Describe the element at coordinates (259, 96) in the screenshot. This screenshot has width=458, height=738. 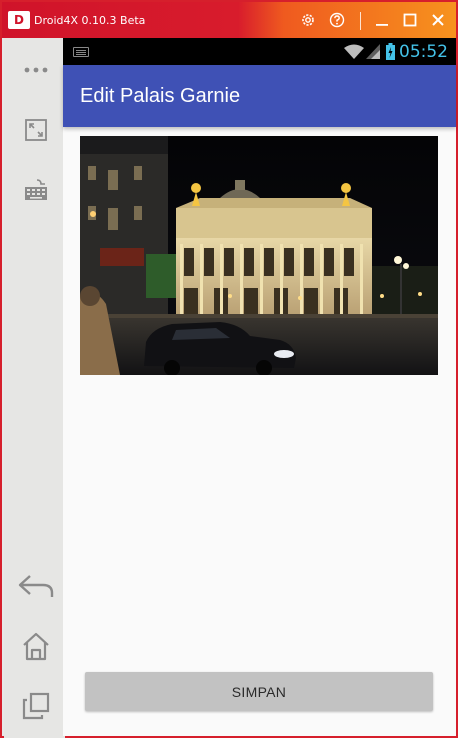
I see `app-bar: Edit Palais Garnie` at that location.